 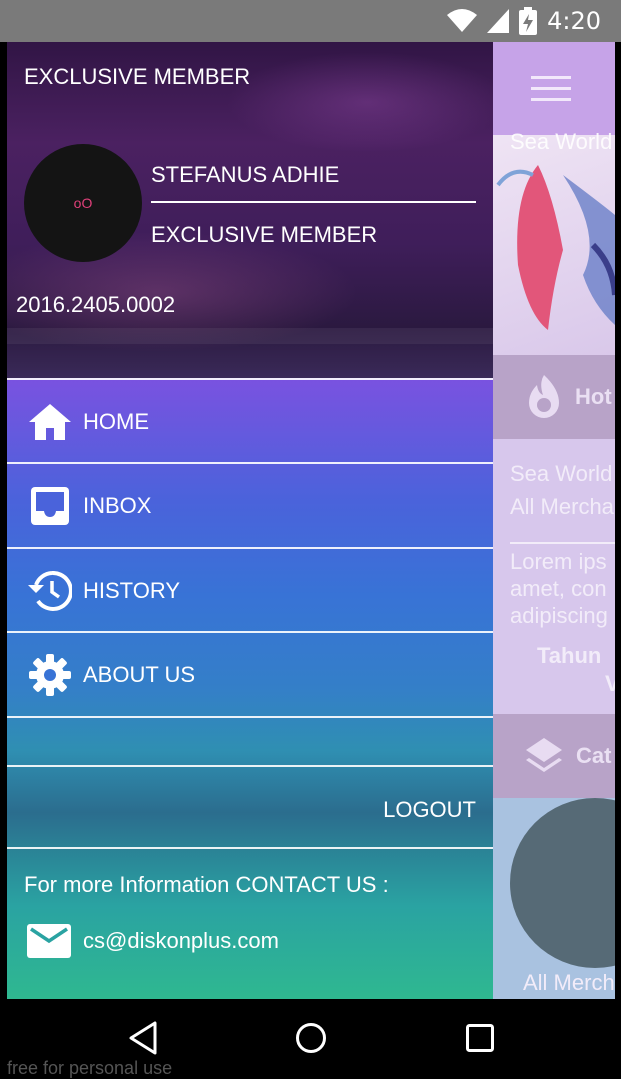 What do you see at coordinates (558, 588) in the screenshot?
I see `card-desc-line2: amet, con` at bounding box center [558, 588].